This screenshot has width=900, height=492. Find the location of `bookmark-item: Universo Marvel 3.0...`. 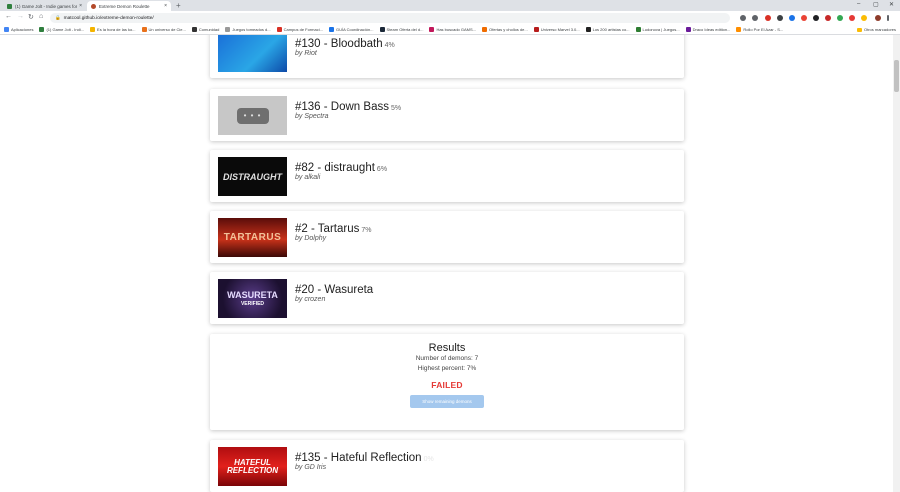

bookmark-item: Universo Marvel 3.0... is located at coordinates (556, 29).